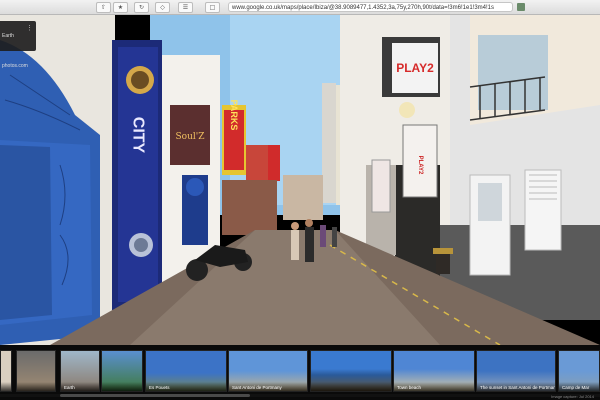 Image resolution: width=600 pixels, height=400 pixels. What do you see at coordinates (138, 135) in the screenshot?
I see `city-sign: CITY` at bounding box center [138, 135].